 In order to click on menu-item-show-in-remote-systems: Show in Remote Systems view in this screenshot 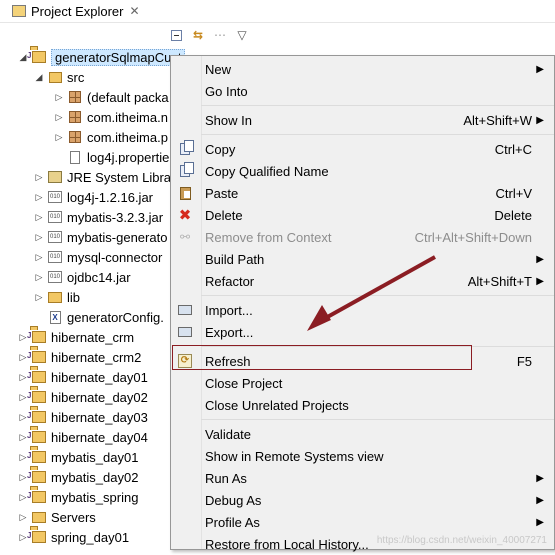, I will do `click(362, 456)`.